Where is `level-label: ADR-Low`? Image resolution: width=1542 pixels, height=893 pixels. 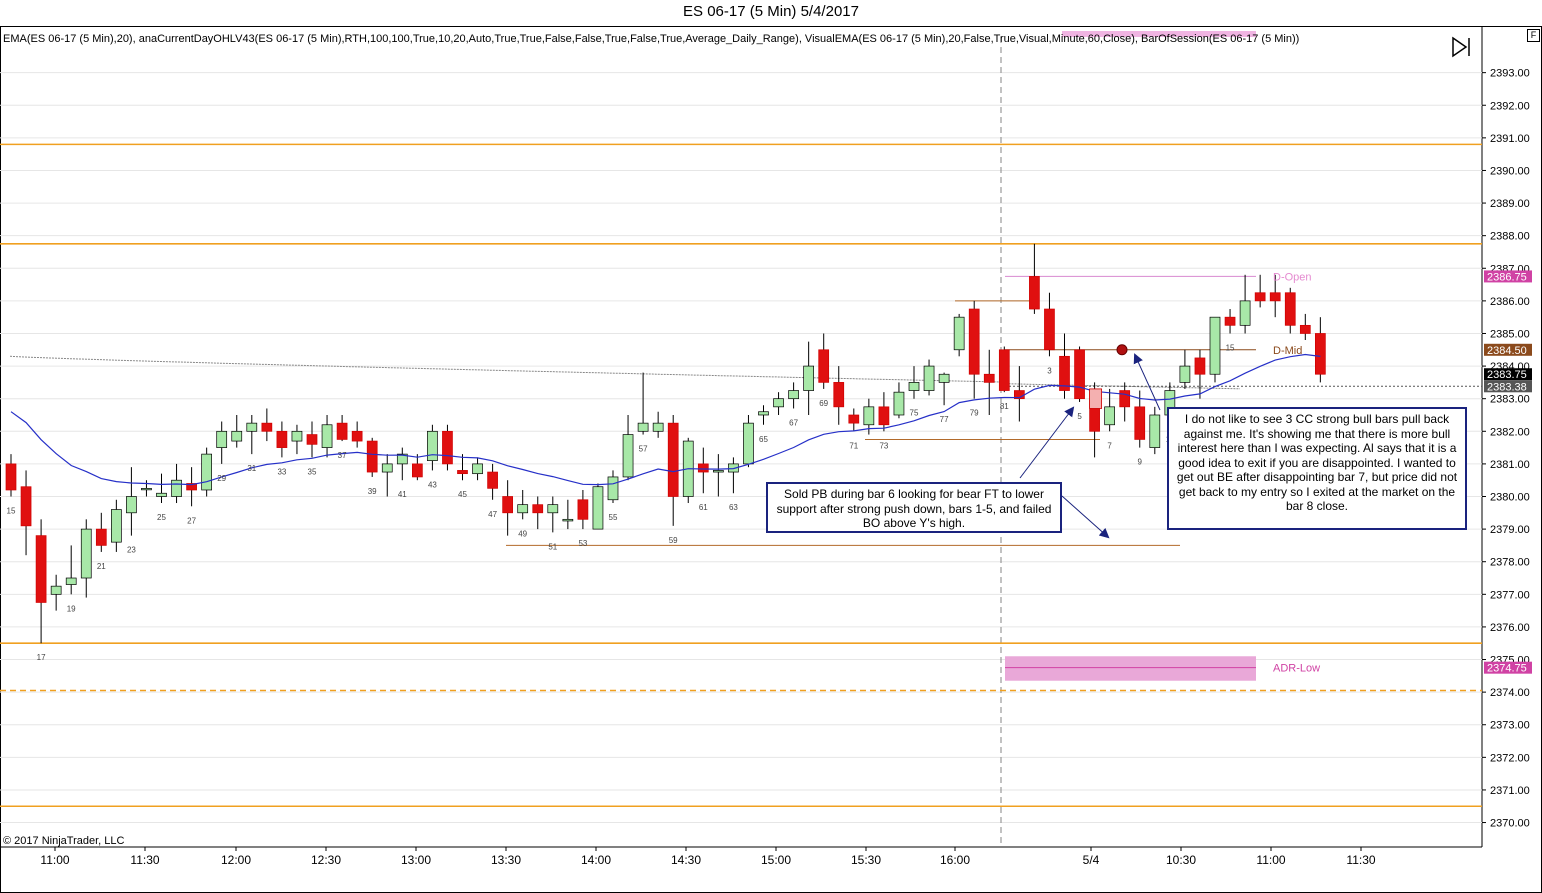
level-label: ADR-Low is located at coordinates (1296, 669).